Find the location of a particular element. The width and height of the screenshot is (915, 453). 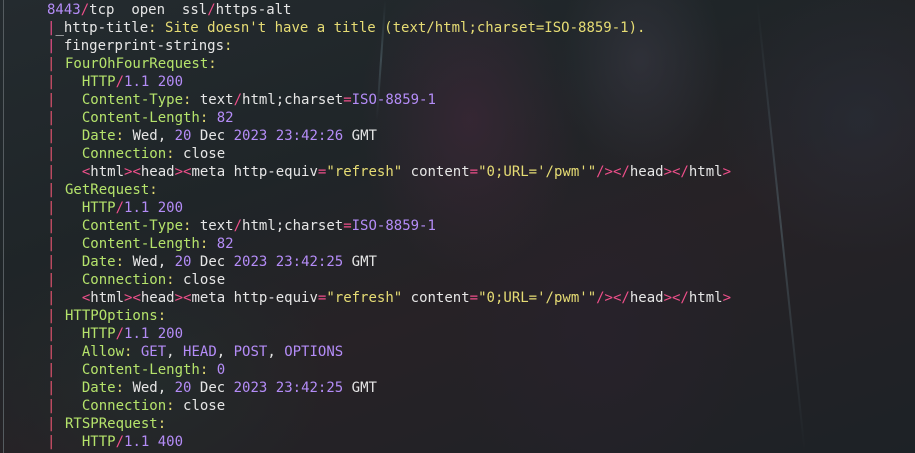

section-header: | GetRequest: is located at coordinates (102, 190).